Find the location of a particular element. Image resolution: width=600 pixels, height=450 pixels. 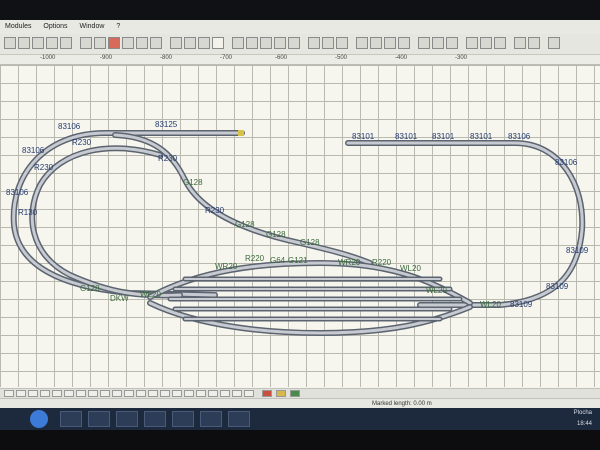

undo-icon is located at coordinates (86, 43).